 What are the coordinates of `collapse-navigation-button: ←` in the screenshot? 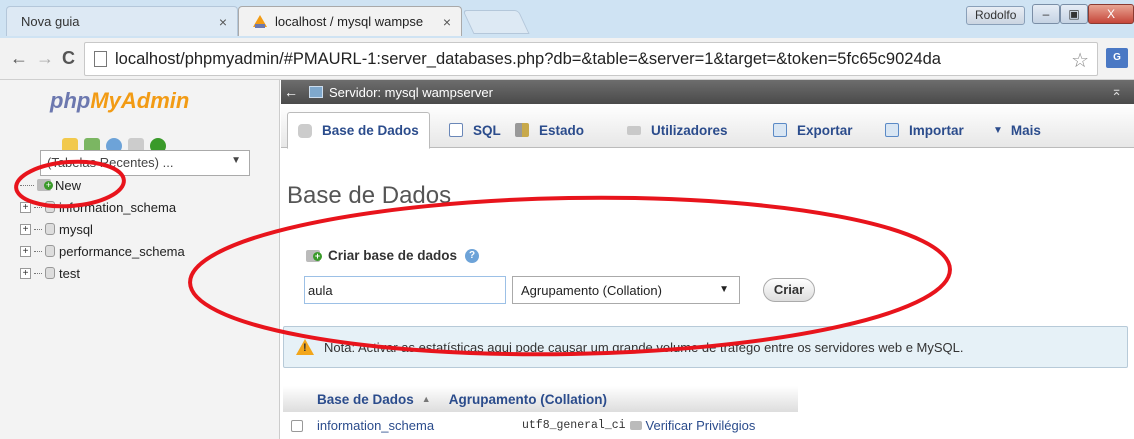 It's located at (291, 92).